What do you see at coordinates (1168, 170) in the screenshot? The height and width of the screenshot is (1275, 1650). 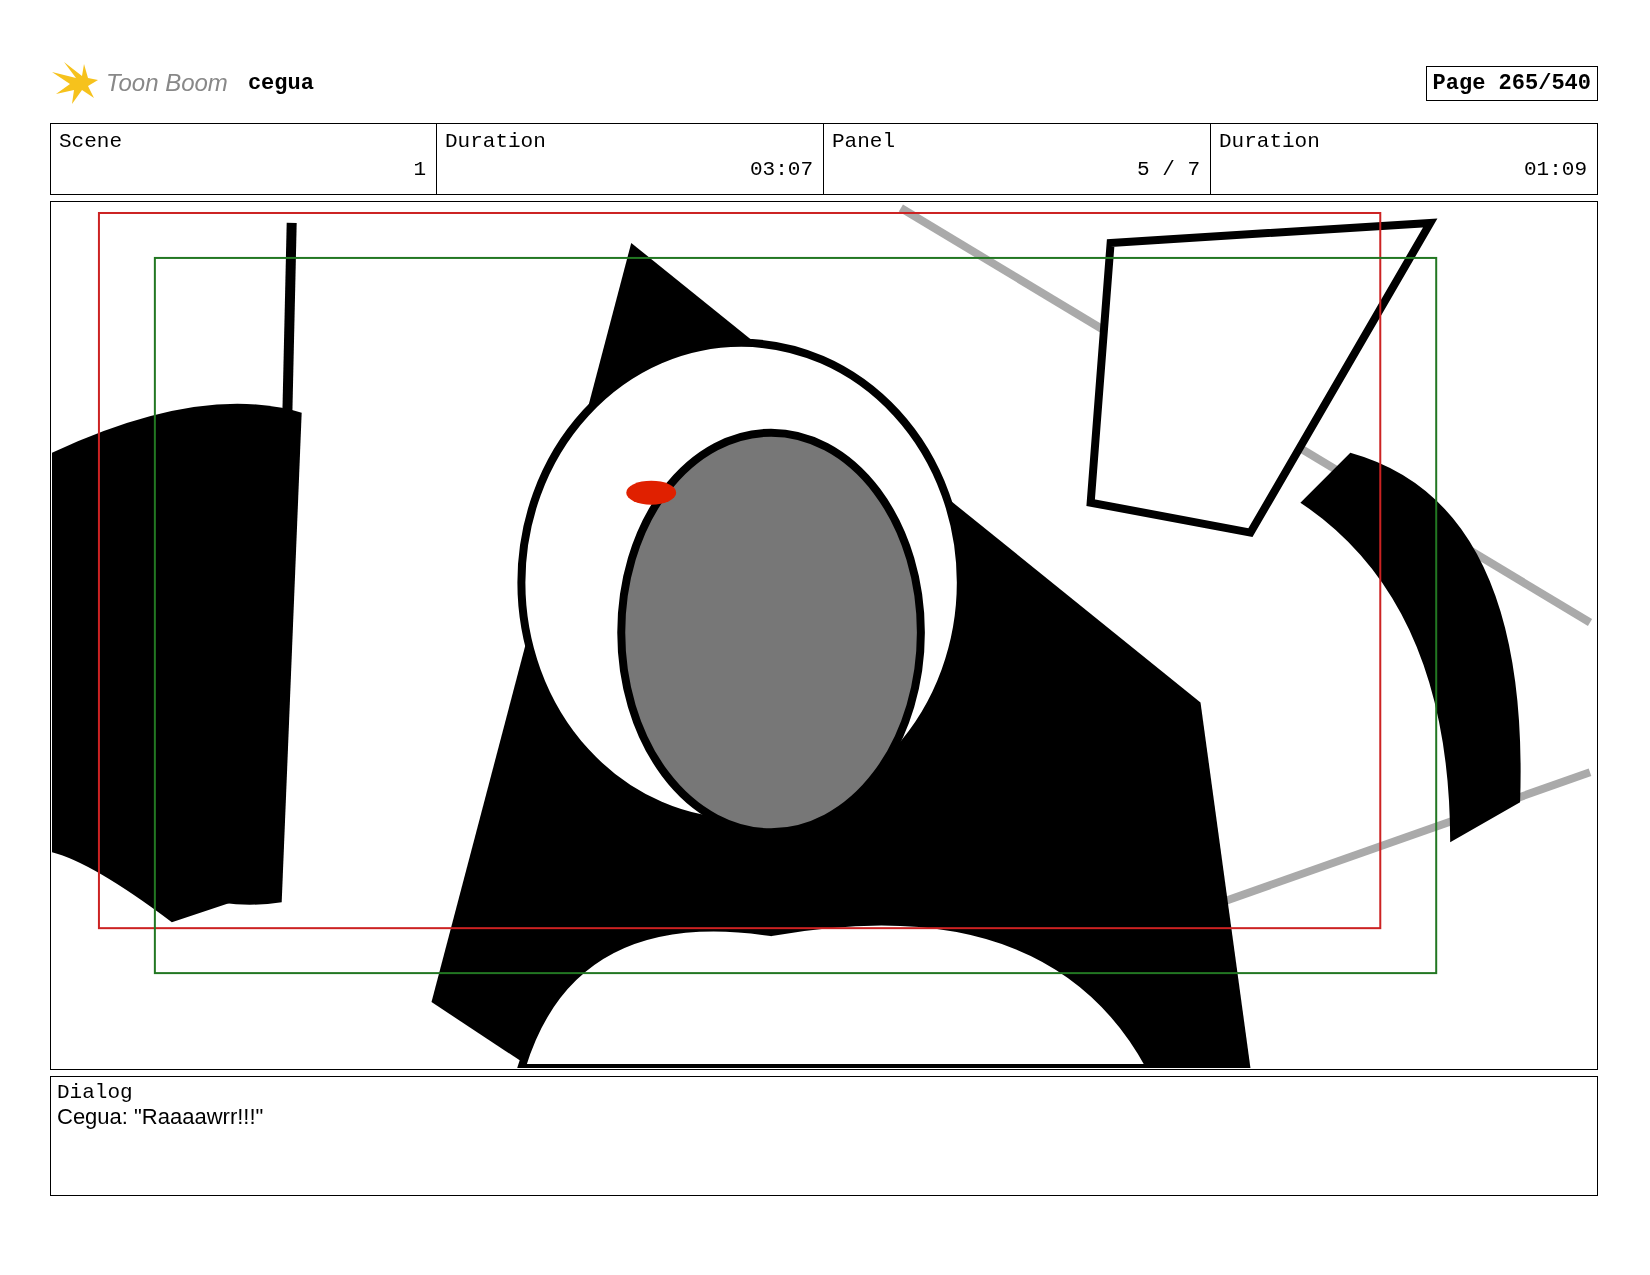 I see `info-value: 5 / 7` at bounding box center [1168, 170].